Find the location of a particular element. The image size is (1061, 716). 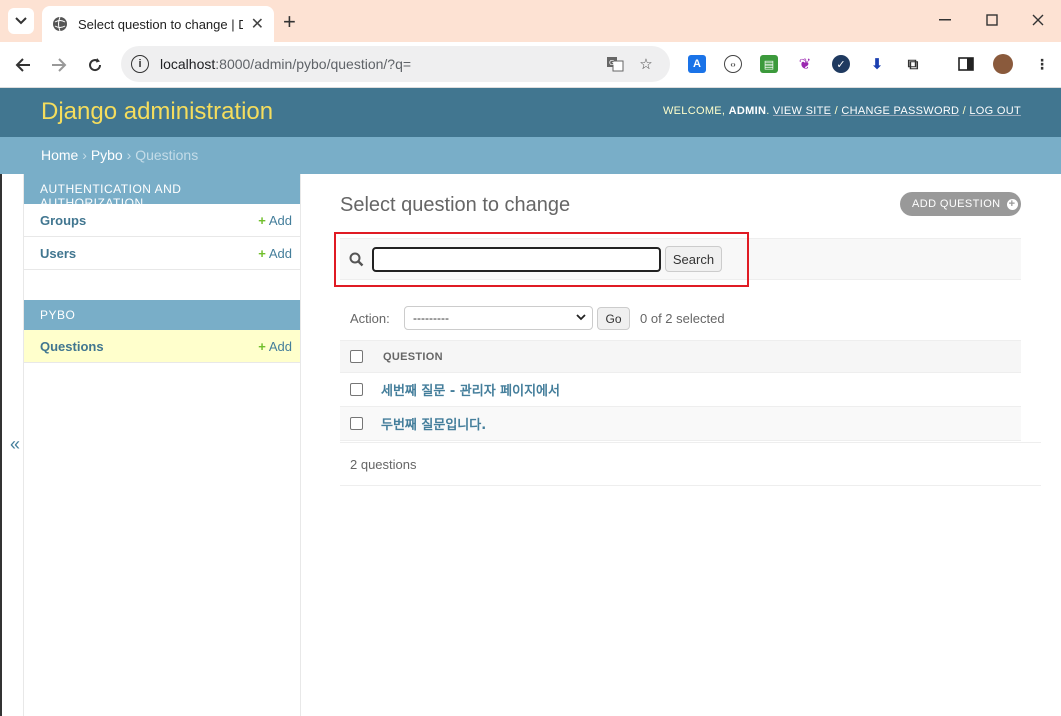

page-title: Select question to change is located at coordinates (455, 205).